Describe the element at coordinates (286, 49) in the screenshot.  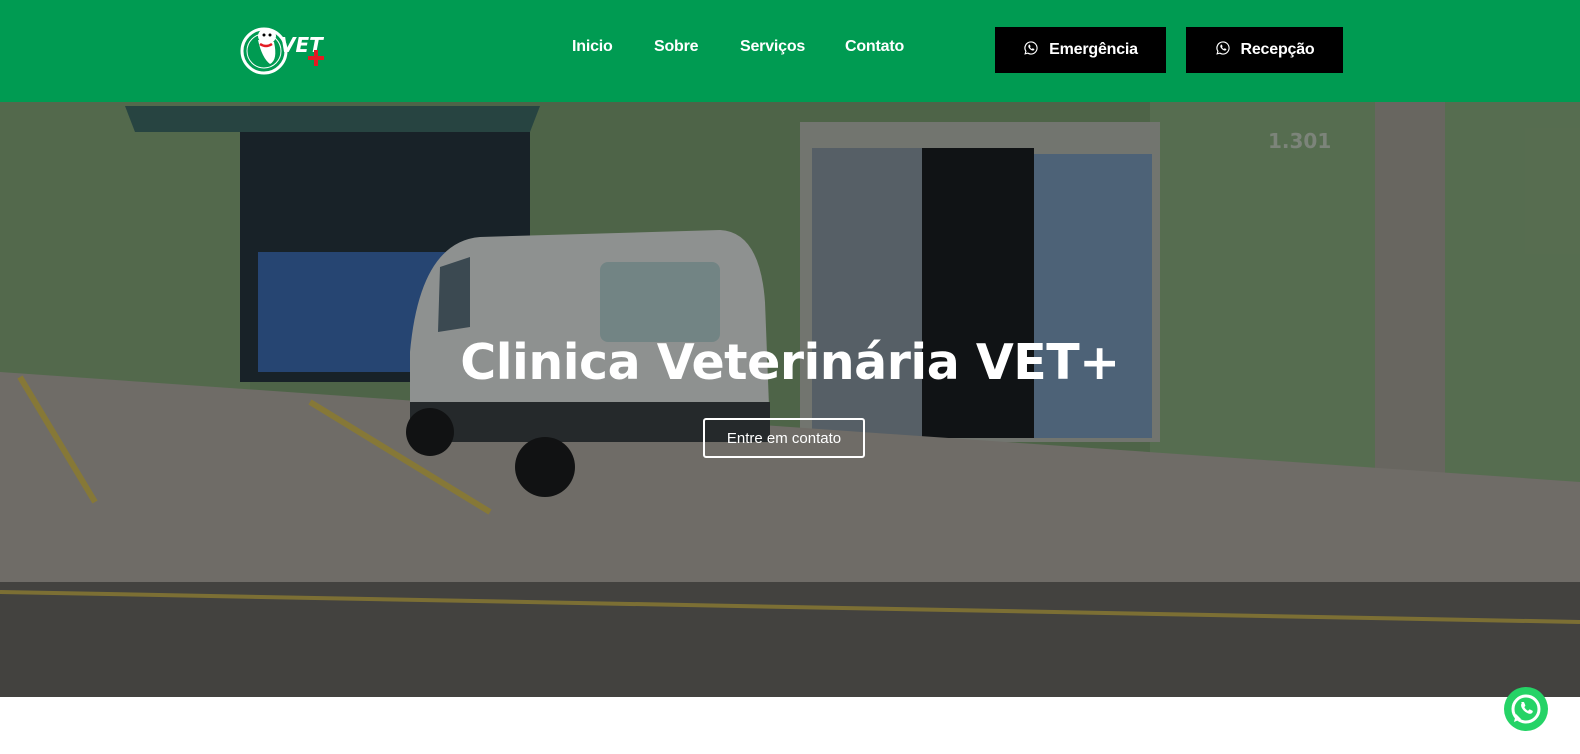
I see `vet-plus-logo: VET` at that location.